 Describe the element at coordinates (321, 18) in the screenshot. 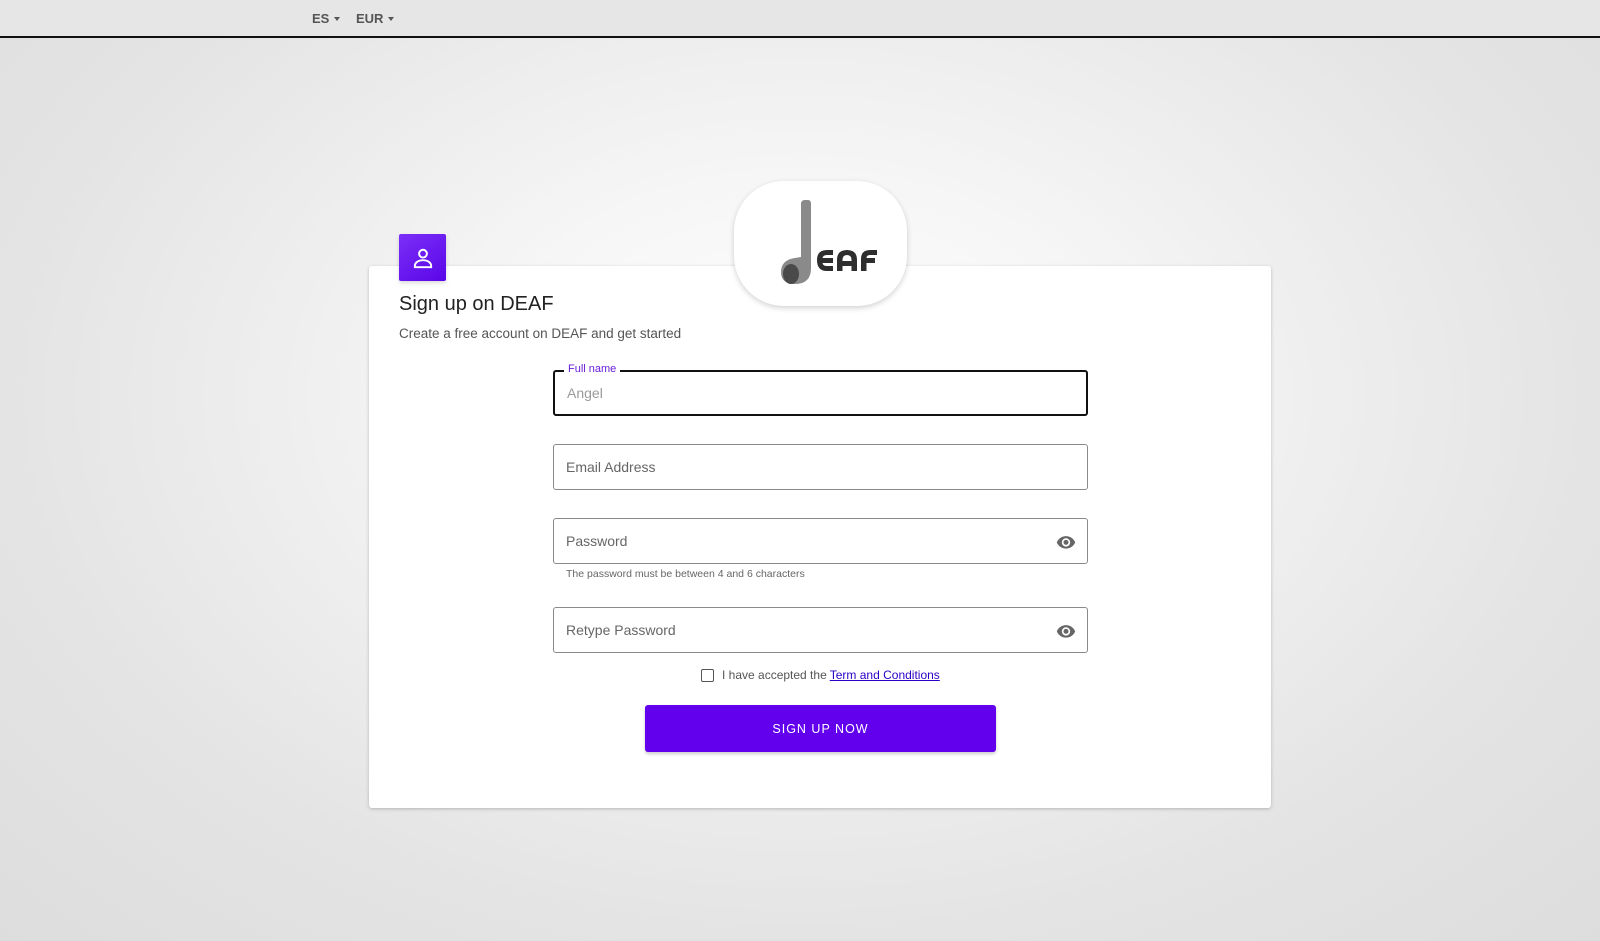

I see `language-value: ES` at that location.